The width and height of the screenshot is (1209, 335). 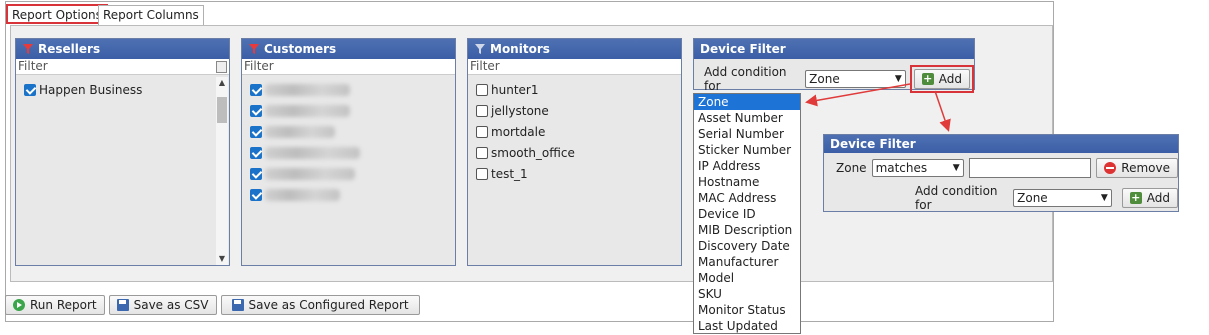 What do you see at coordinates (1145, 168) in the screenshot?
I see `remove-label: Remove` at bounding box center [1145, 168].